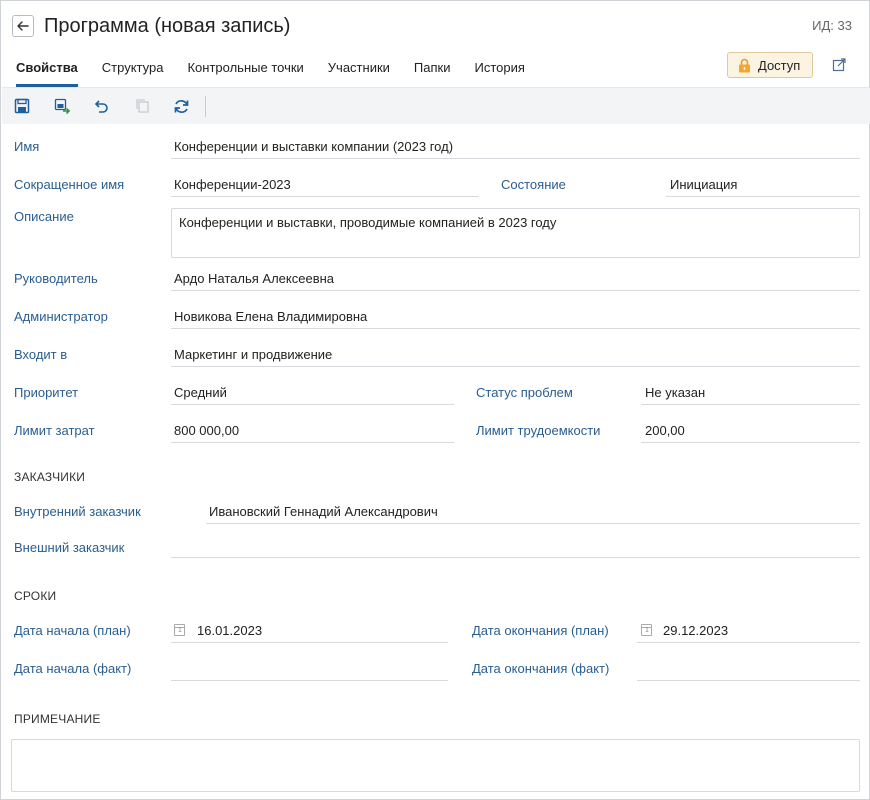 This screenshot has height=800, width=870. What do you see at coordinates (245, 73) in the screenshot?
I see `tab-milestones: Контрольные точки` at bounding box center [245, 73].